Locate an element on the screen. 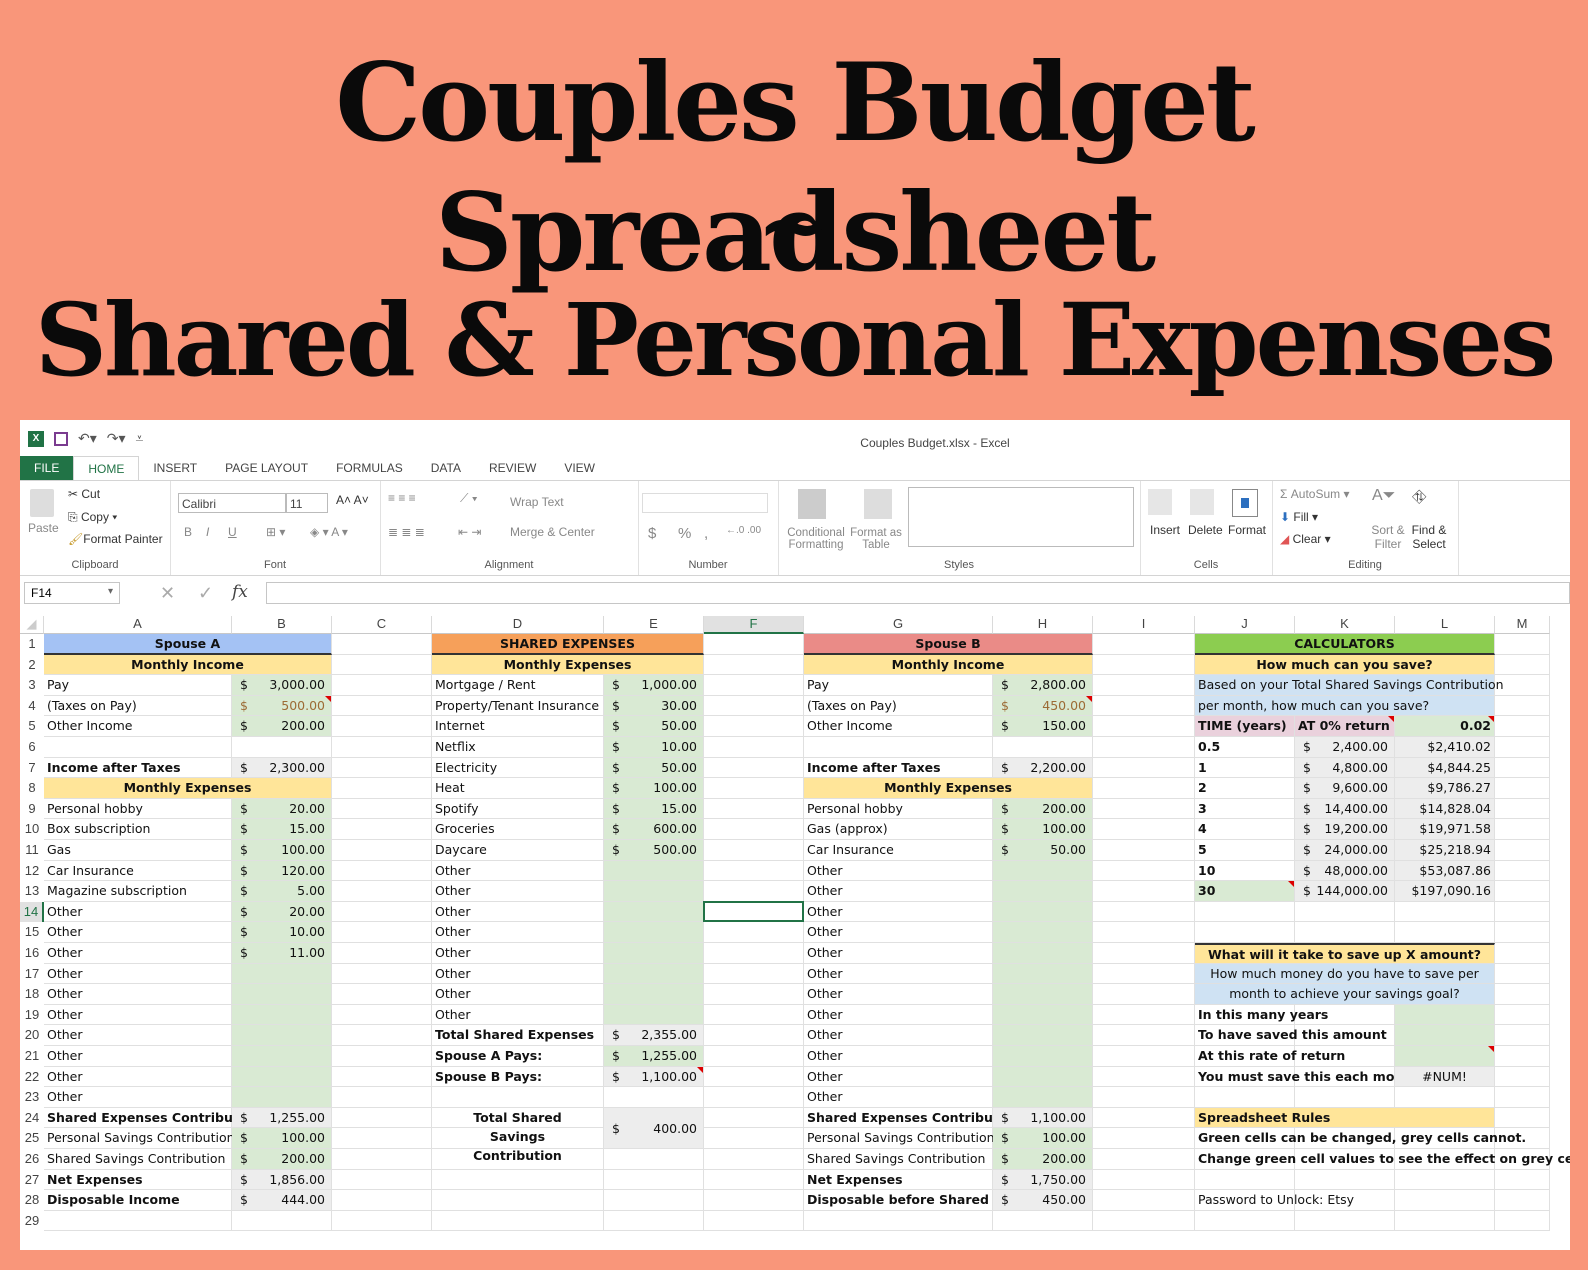  row-header-13: 13 is located at coordinates (32, 891).